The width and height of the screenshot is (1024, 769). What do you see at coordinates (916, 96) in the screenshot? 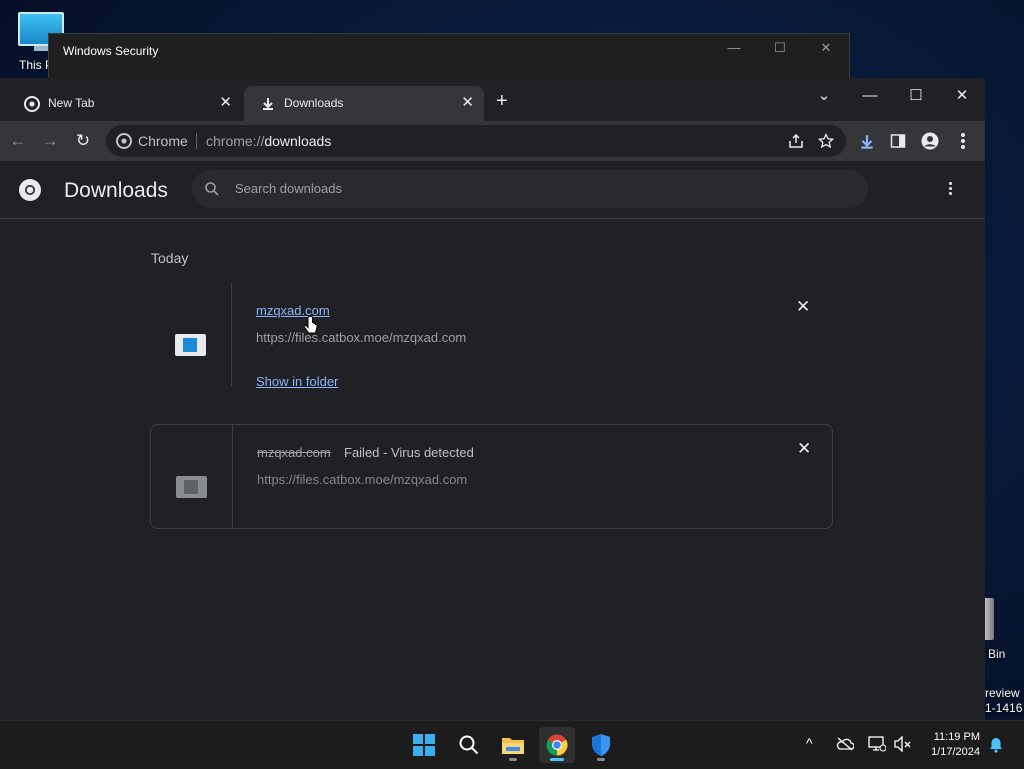
I see `maximize-button: ☐` at bounding box center [916, 96].